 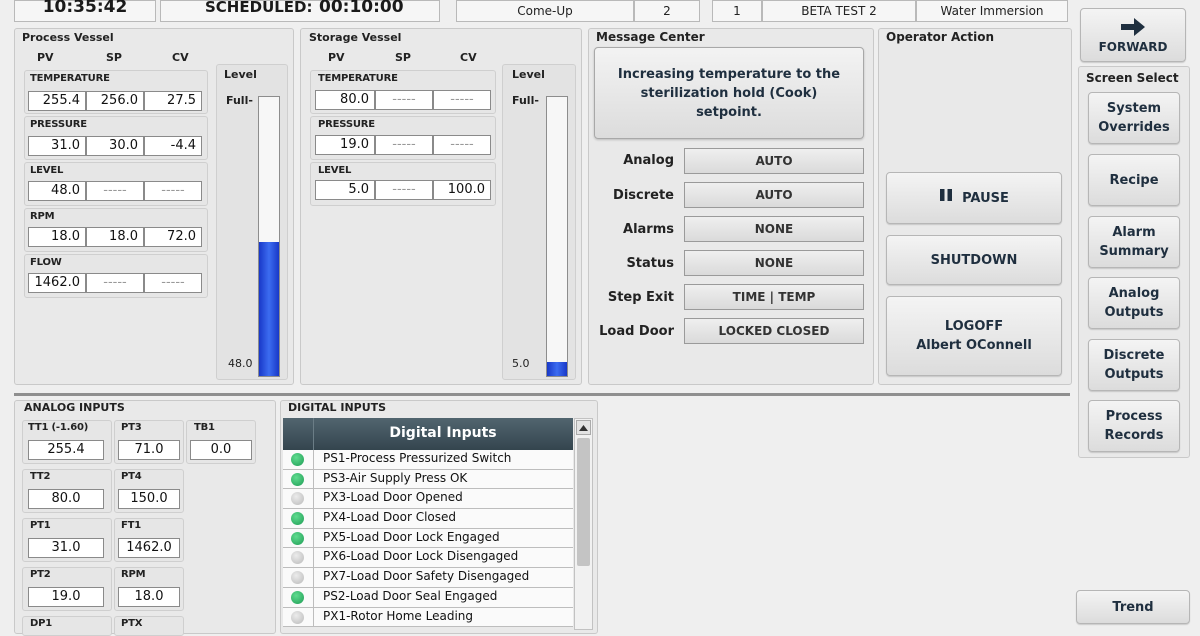 What do you see at coordinates (1134, 435) in the screenshot?
I see `process-records-line2: Records` at bounding box center [1134, 435].